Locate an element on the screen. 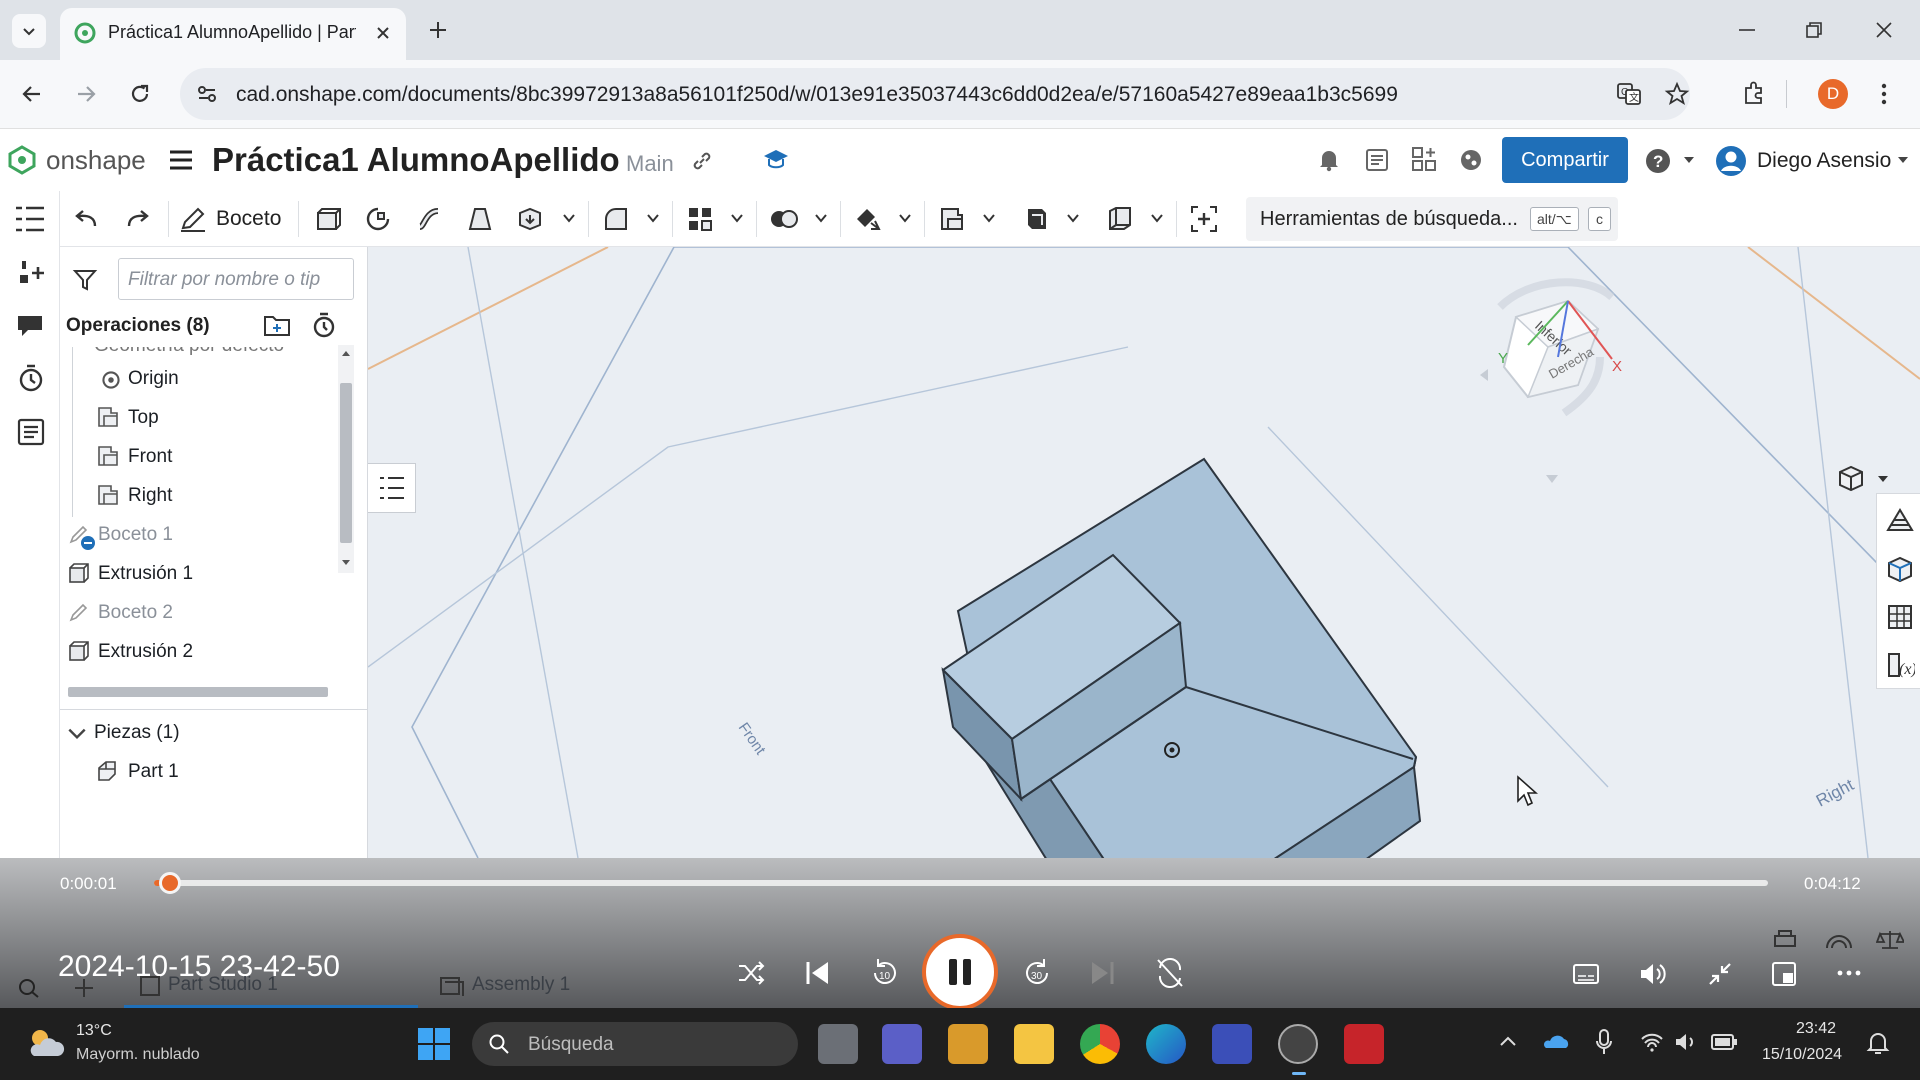 The width and height of the screenshot is (1920, 1080). site-settings-icon is located at coordinates (207, 94).